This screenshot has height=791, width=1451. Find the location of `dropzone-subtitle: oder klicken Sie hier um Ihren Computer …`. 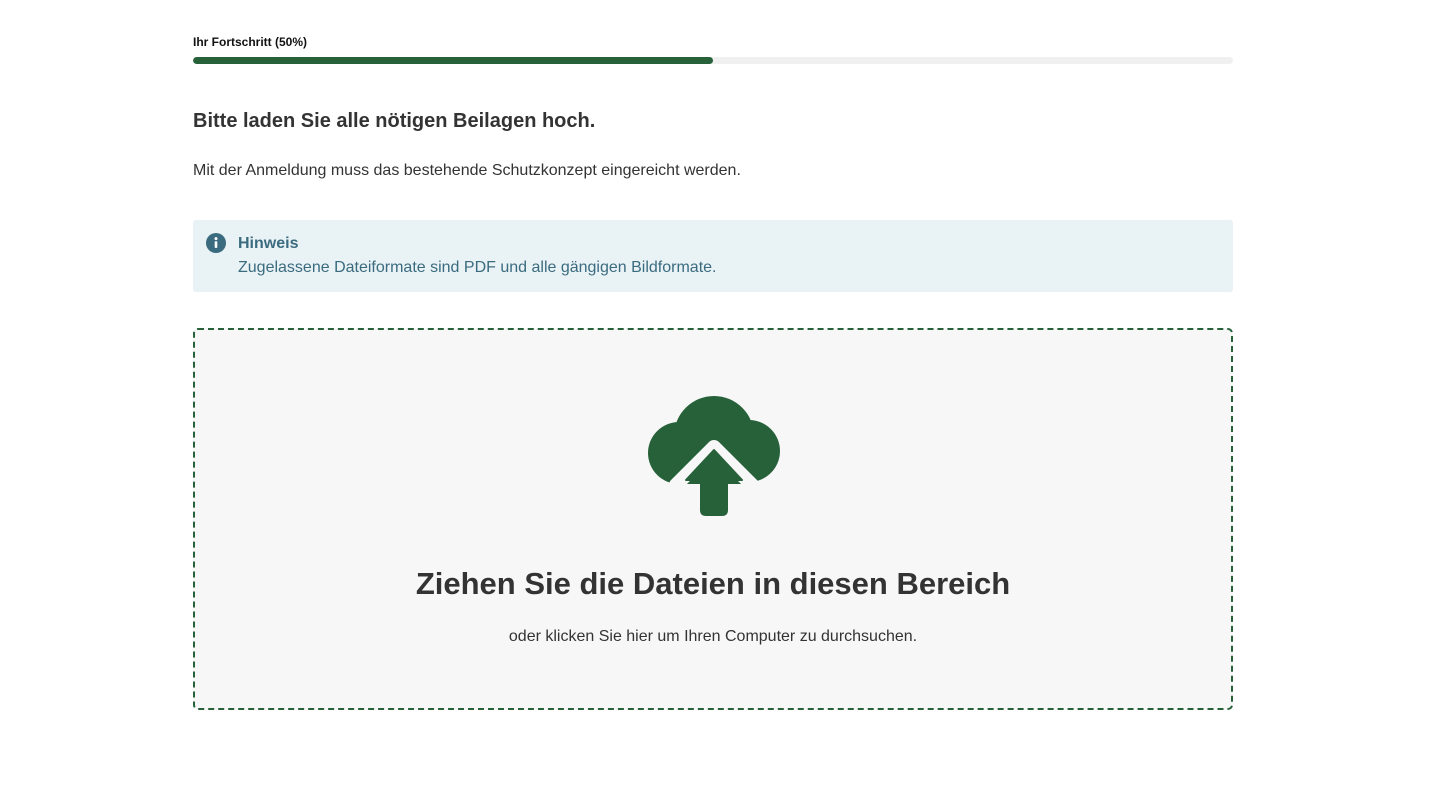

dropzone-subtitle: oder klicken Sie hier um Ihren Computer … is located at coordinates (713, 636).